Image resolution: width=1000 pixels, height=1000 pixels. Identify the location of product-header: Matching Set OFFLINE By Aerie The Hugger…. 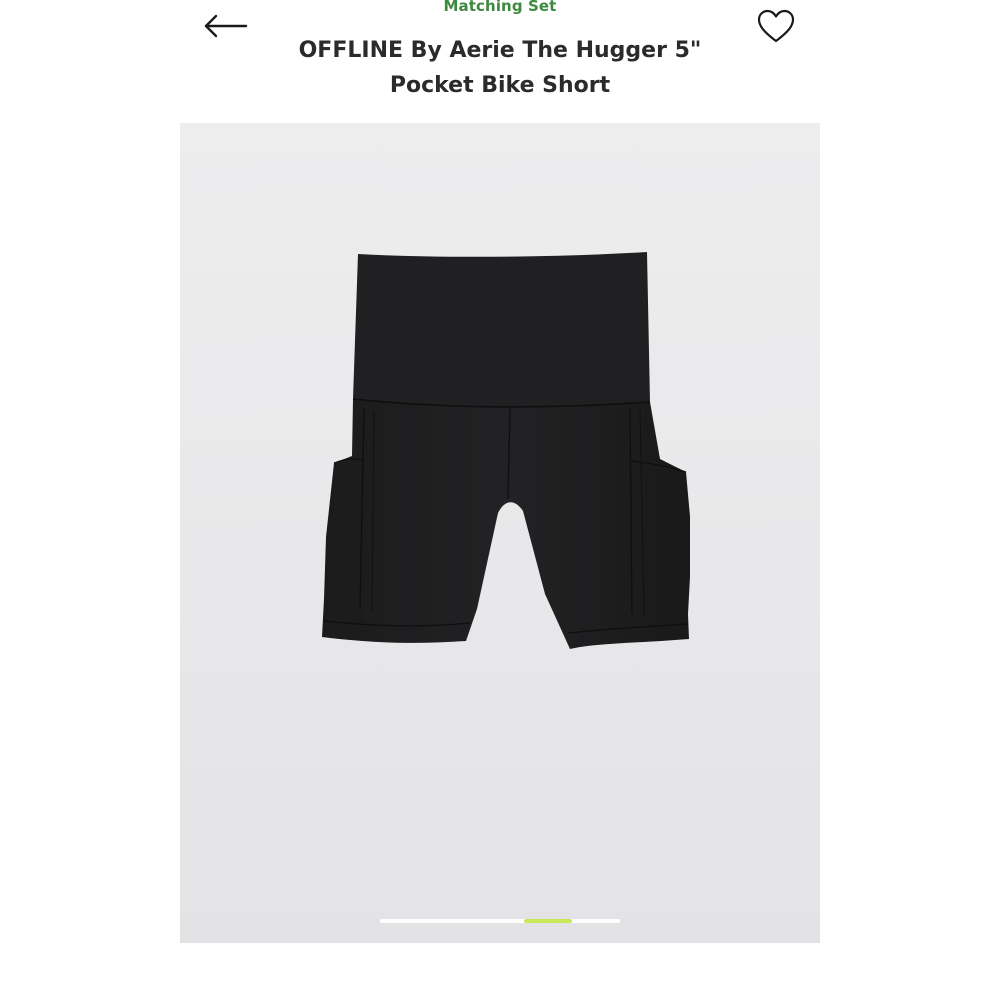
(500, 61).